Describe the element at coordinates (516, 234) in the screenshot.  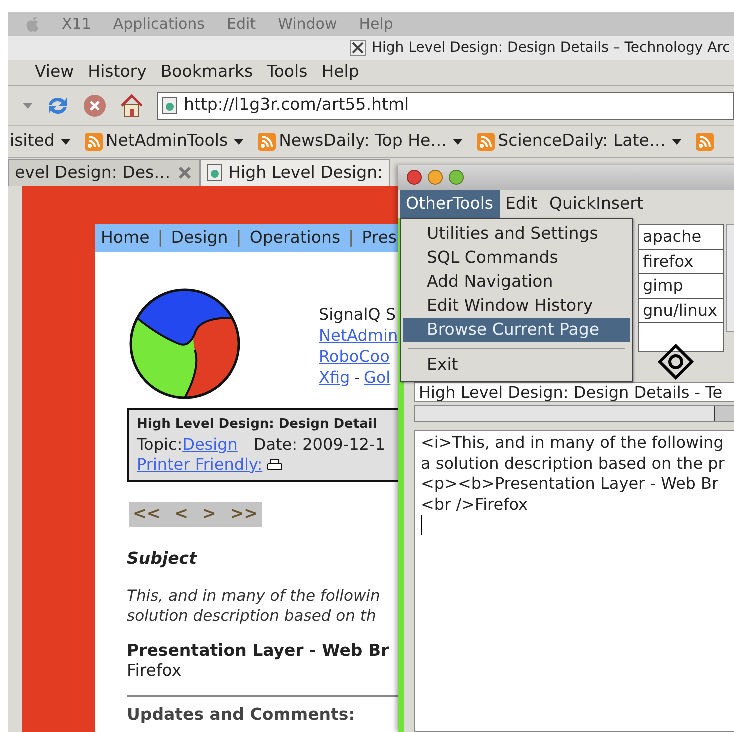
I see `menu-item: Utilities and Settings` at that location.